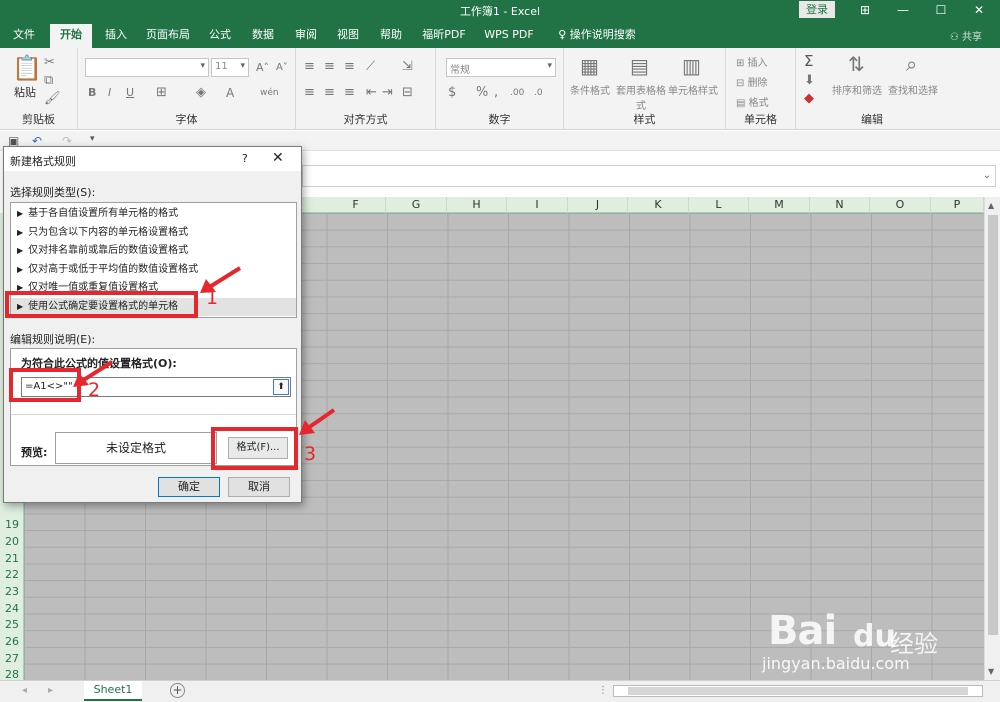 This screenshot has width=1000, height=702. What do you see at coordinates (245, 158) in the screenshot?
I see `help-button: ?` at bounding box center [245, 158].